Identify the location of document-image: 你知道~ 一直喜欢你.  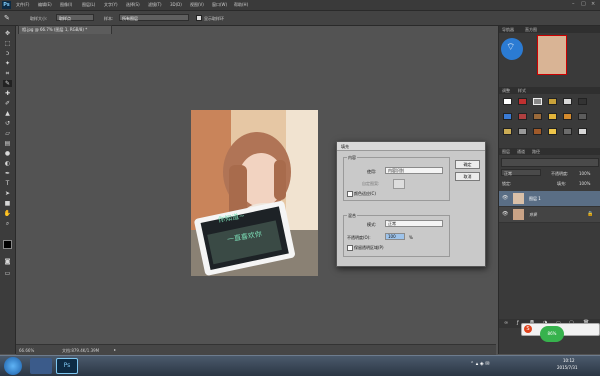
(254, 193).